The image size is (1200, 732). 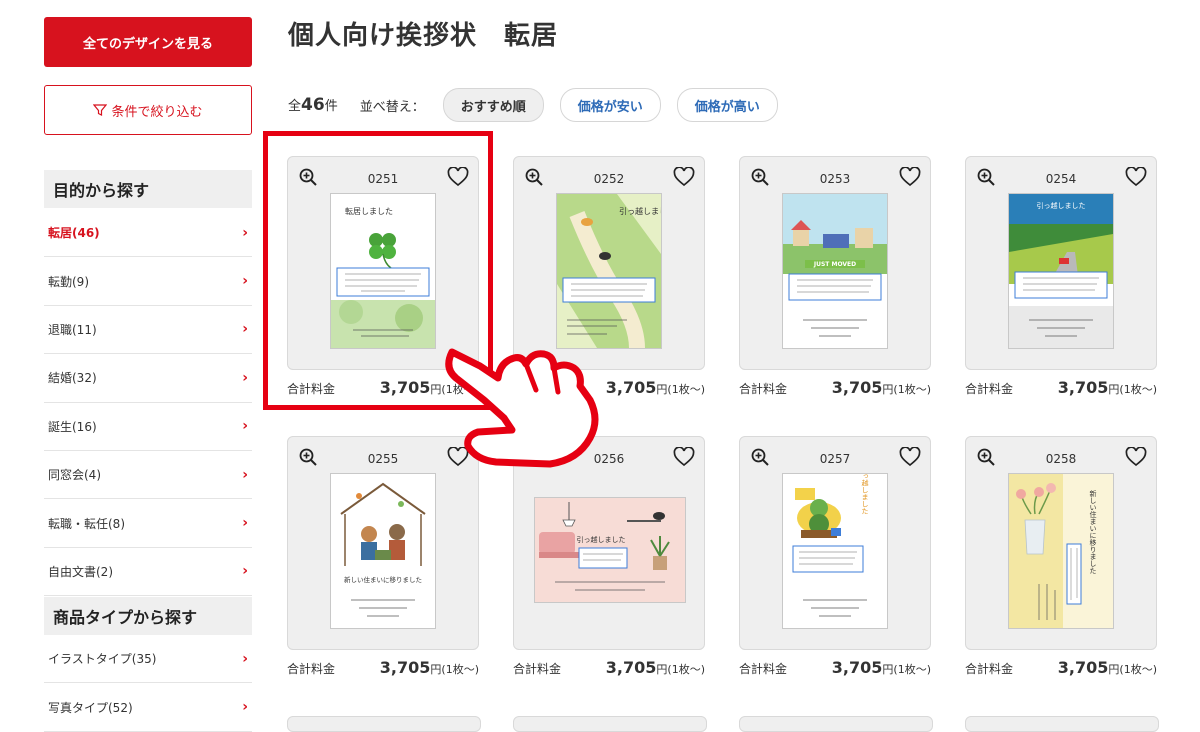 I want to click on sidebar-item-retirement: 退職(11) ›, so click(x=148, y=330).